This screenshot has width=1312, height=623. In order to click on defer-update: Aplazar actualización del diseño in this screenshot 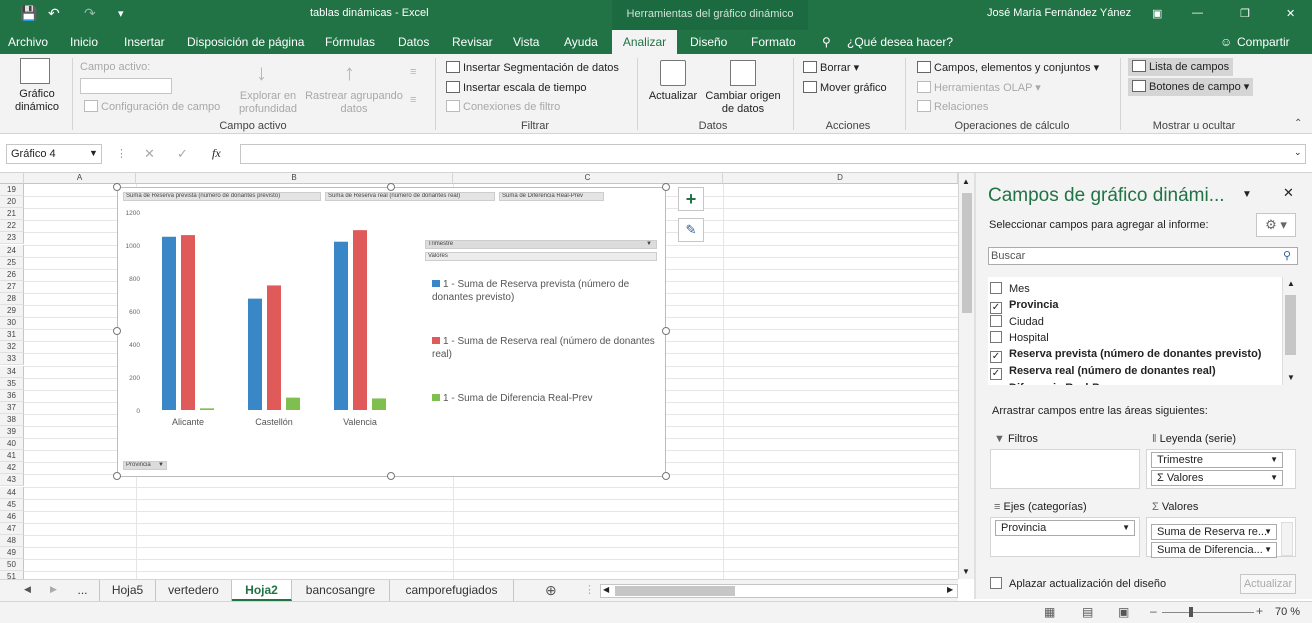, I will do `click(1078, 583)`.